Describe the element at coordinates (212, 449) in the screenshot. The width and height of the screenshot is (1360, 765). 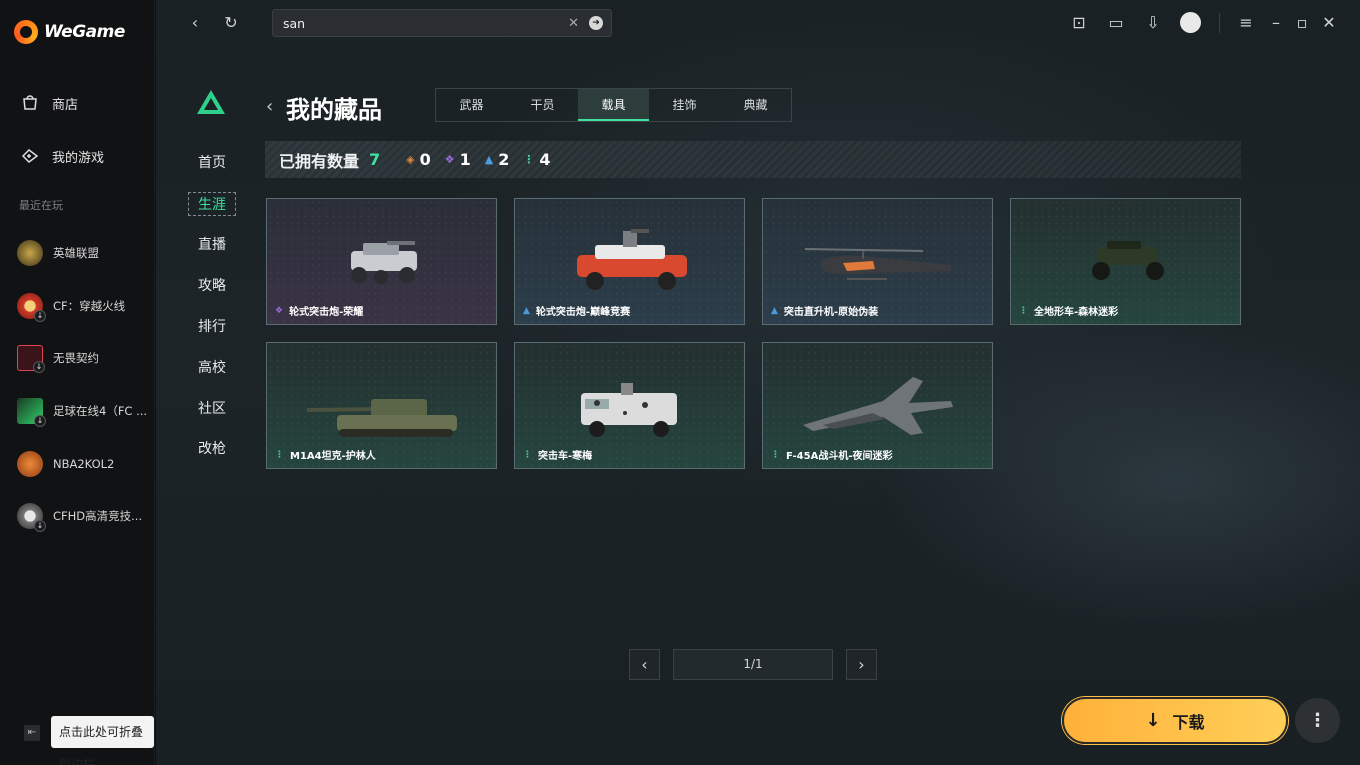
I see `game-nav-gun-mod: 改枪` at that location.